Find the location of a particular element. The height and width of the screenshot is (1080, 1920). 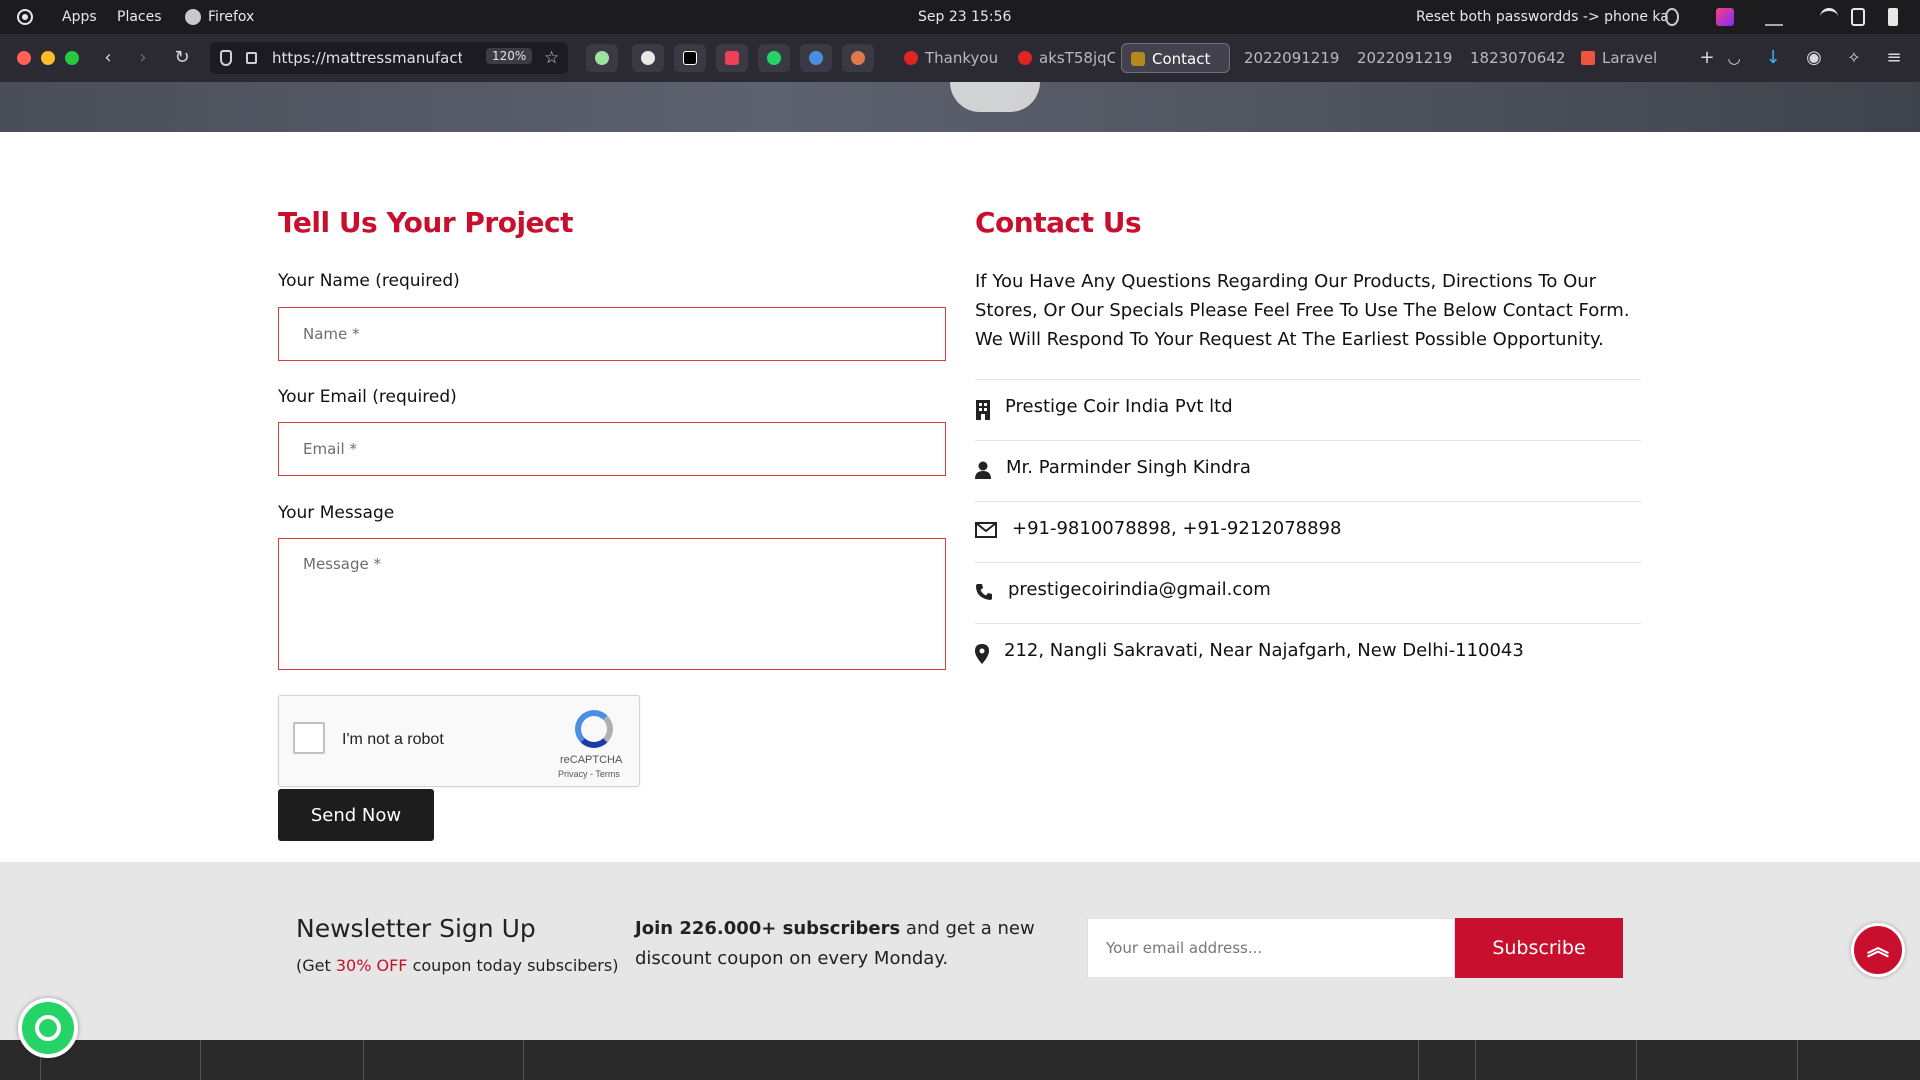

tab-label: aksT58jqC is located at coordinates (1077, 58).